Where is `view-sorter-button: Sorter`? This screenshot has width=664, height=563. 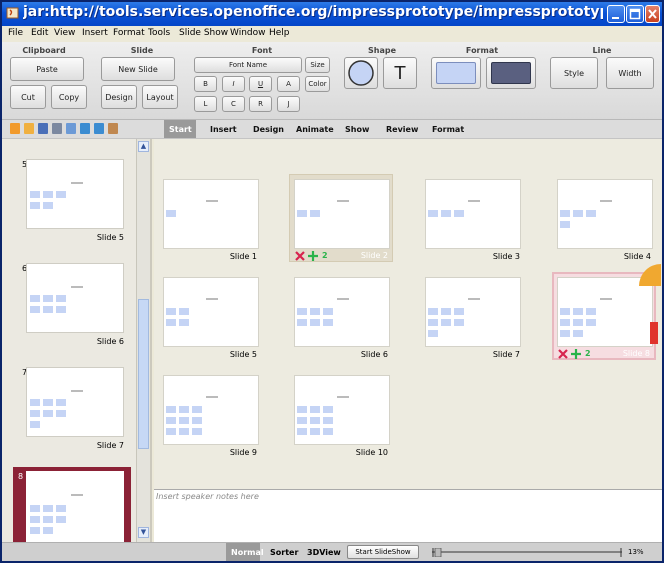 view-sorter-button: Sorter is located at coordinates (284, 552).